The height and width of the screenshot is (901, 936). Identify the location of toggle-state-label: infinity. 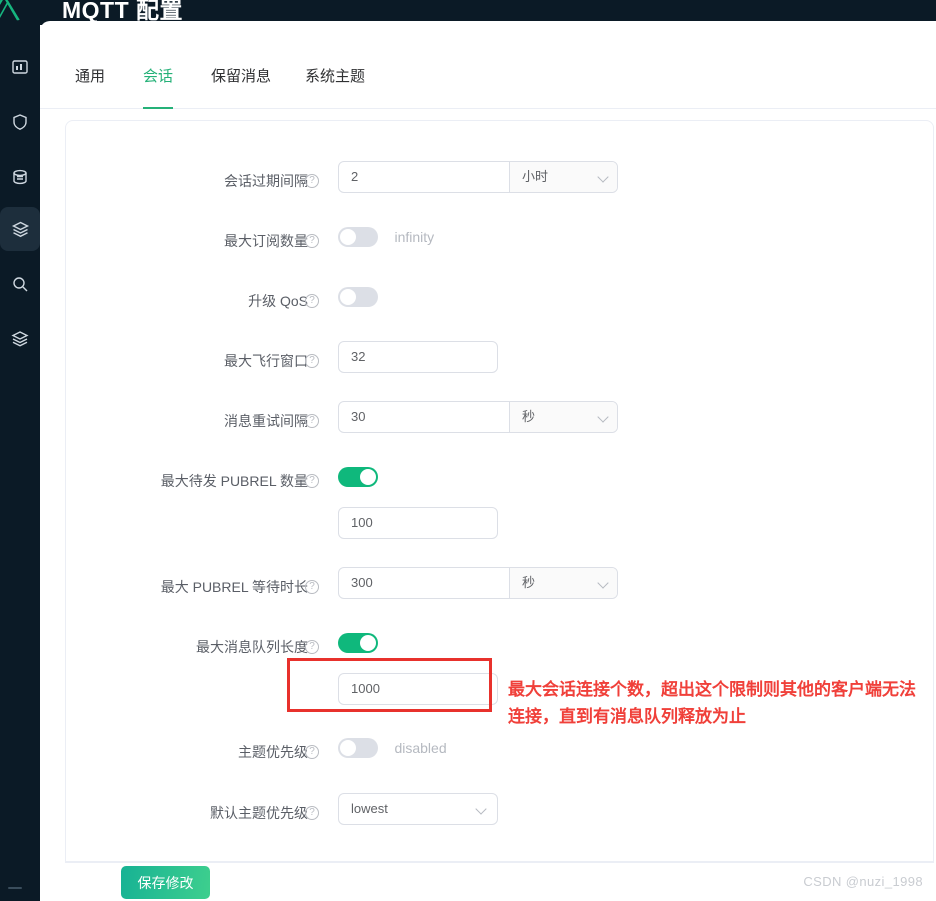
(414, 237).